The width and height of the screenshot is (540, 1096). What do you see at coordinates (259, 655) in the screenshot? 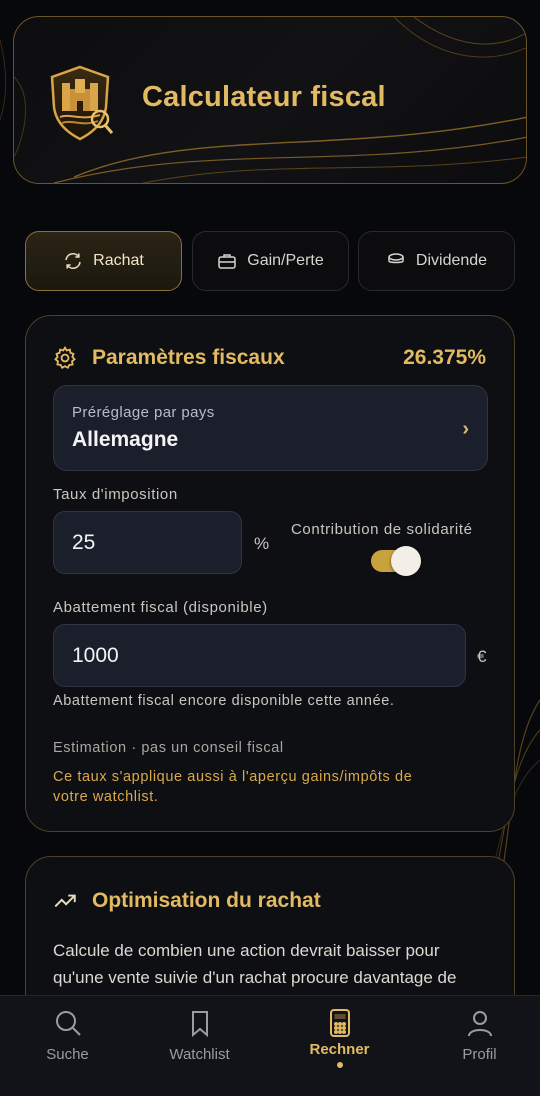
I see `allowance-input: 1000` at bounding box center [259, 655].